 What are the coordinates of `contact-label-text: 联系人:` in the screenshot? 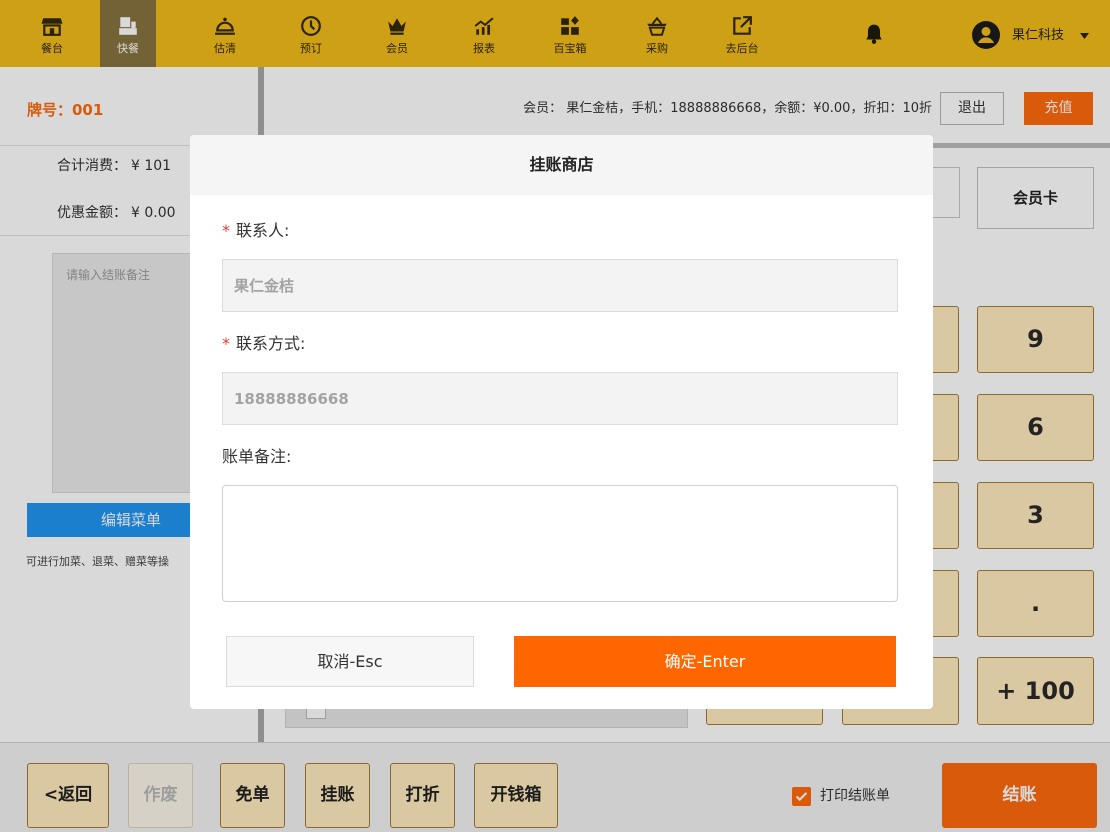 It's located at (263, 230).